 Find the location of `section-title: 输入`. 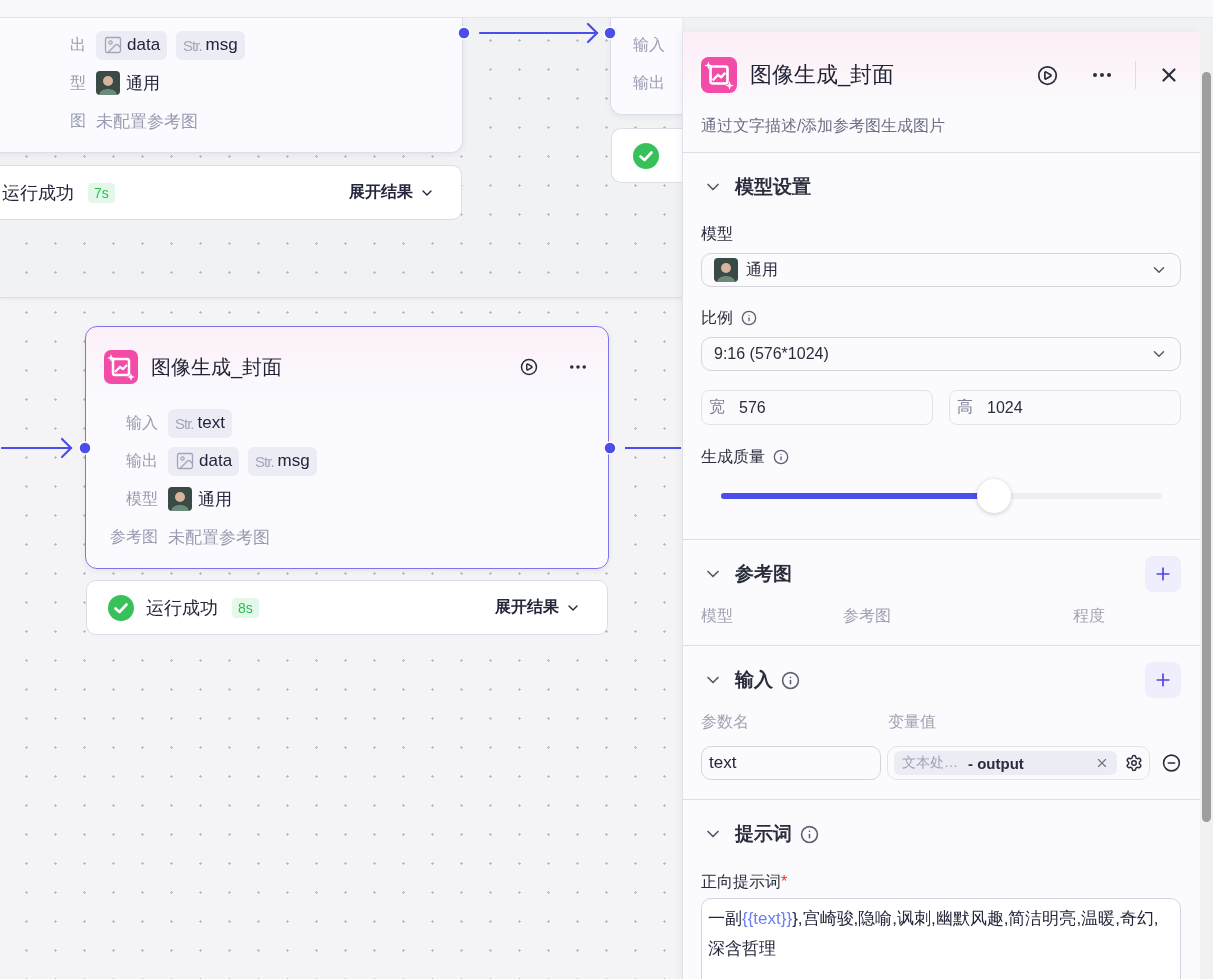

section-title: 输入 is located at coordinates (754, 680).